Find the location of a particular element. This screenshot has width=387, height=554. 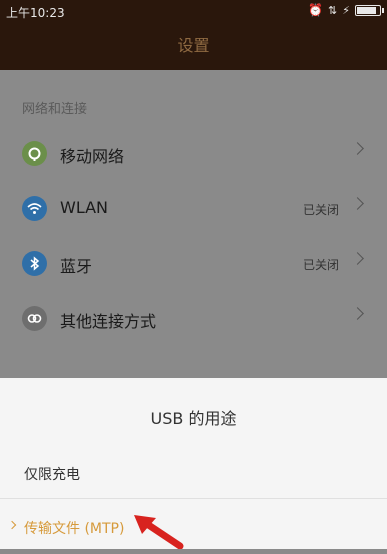

alarm-icon: ⏰ is located at coordinates (316, 10).